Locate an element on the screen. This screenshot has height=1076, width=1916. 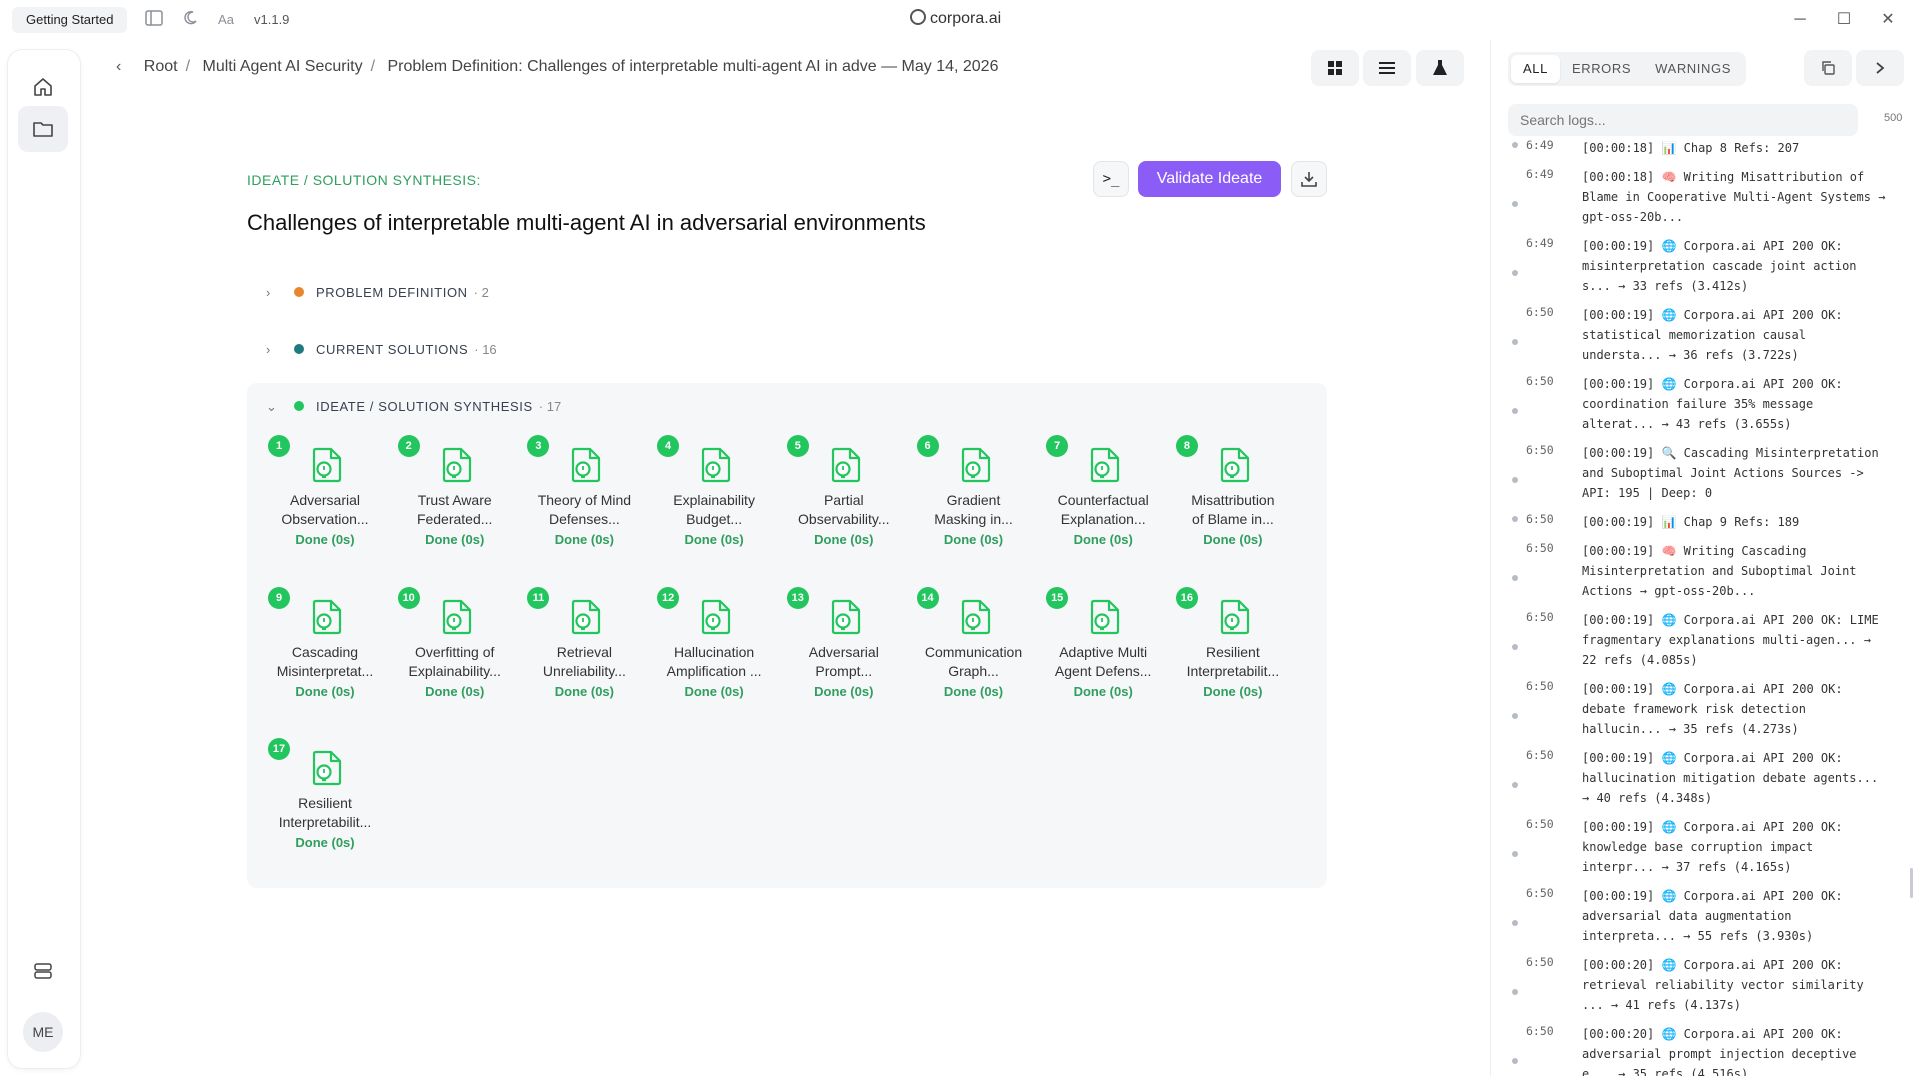
idea-card: 11 Retrieval Unreliability... Done (0s) is located at coordinates (584, 651).